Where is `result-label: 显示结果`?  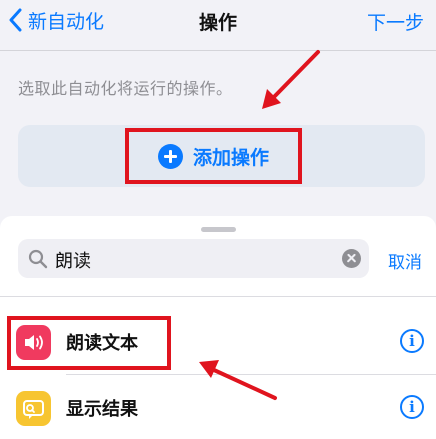
result-label: 显示结果 is located at coordinates (102, 409).